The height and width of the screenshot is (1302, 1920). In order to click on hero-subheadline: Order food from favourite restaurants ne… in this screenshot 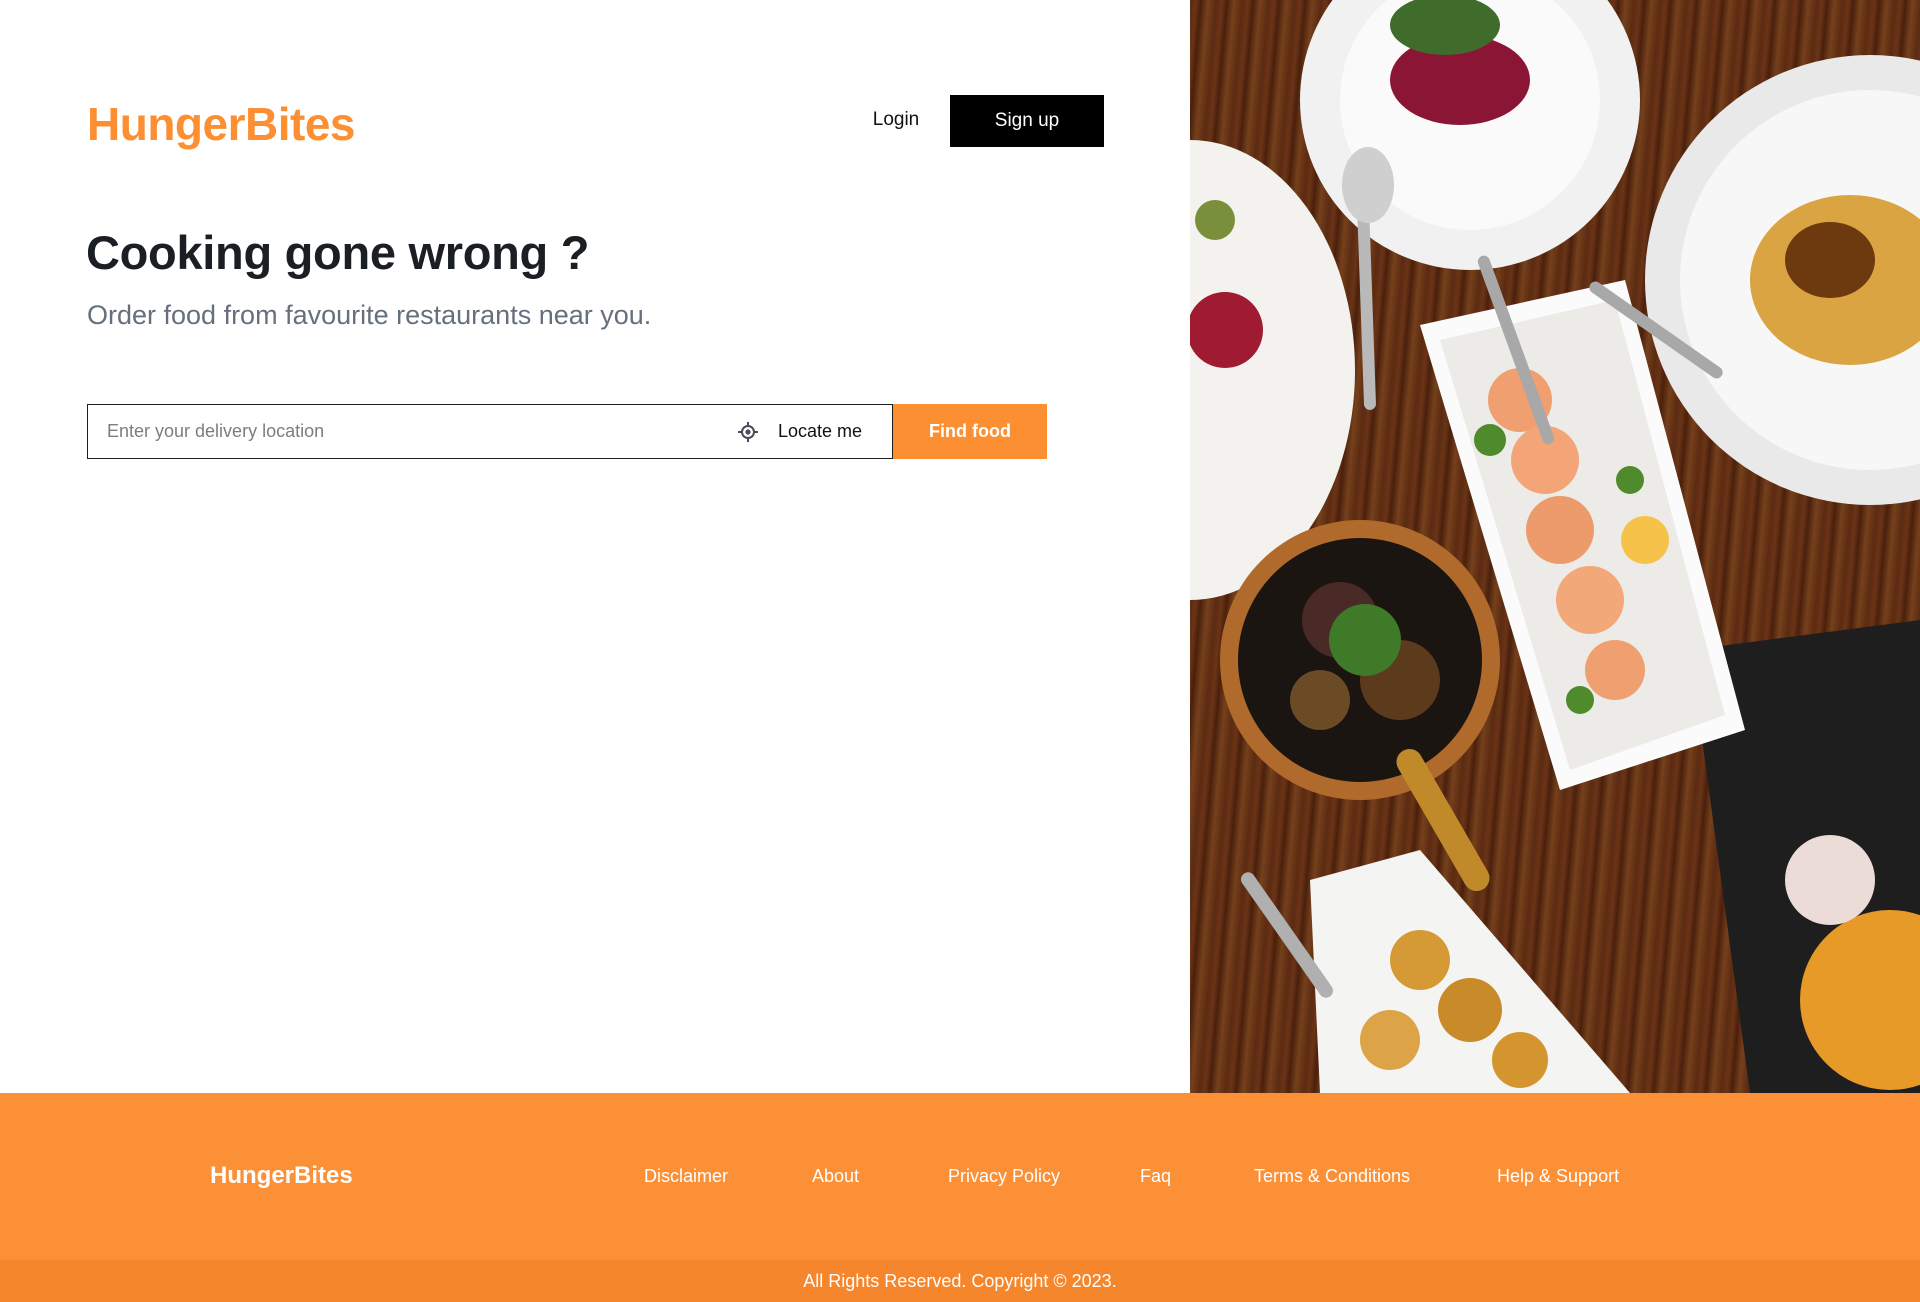, I will do `click(369, 315)`.